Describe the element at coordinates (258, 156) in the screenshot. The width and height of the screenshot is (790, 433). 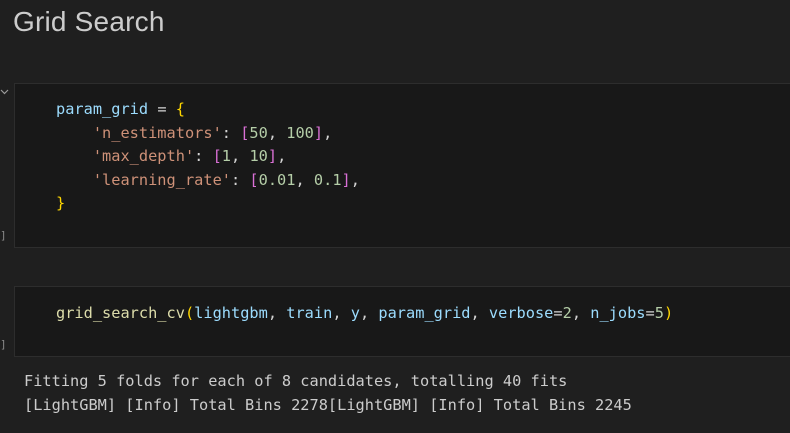
I see `code-token: 10` at that location.